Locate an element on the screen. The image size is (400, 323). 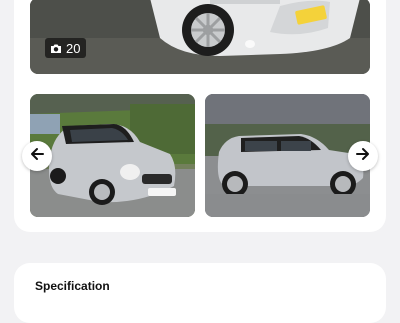
photo-count: 20 is located at coordinates (73, 48).